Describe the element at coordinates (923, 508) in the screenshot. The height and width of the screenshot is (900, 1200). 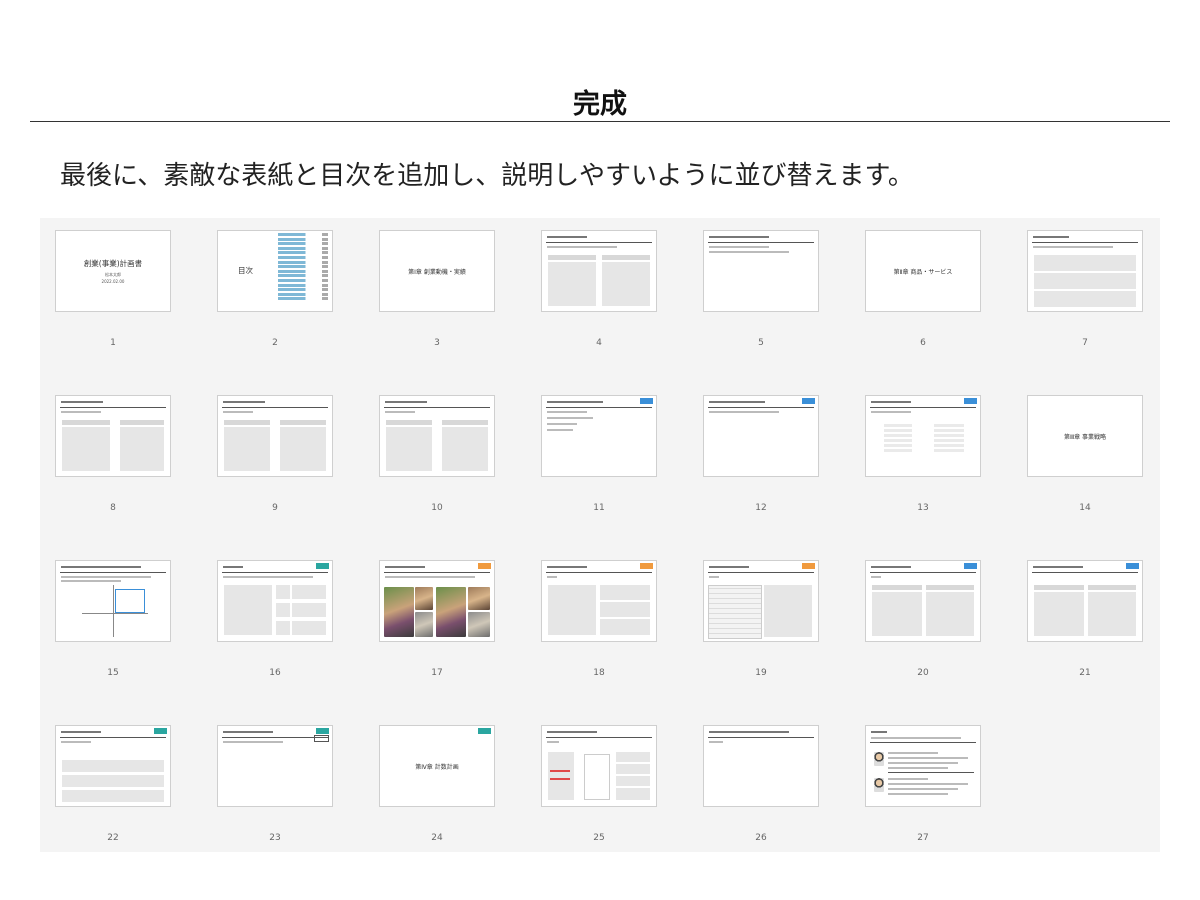
I see `slide-number: 13` at that location.